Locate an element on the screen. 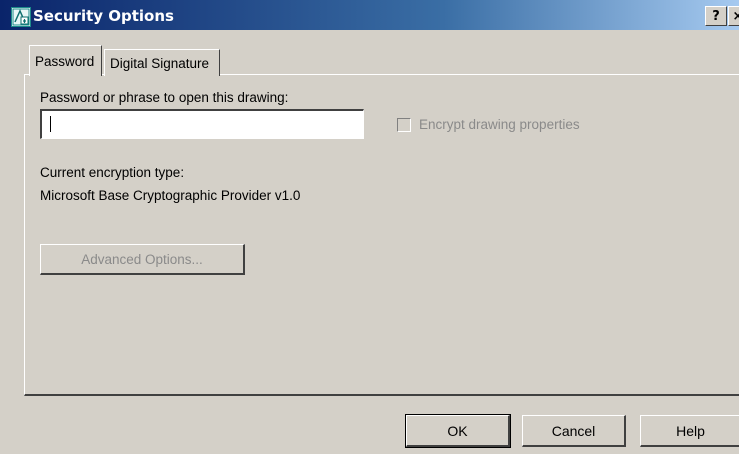 This screenshot has width=739, height=454. help-title-button: ? is located at coordinates (716, 16).